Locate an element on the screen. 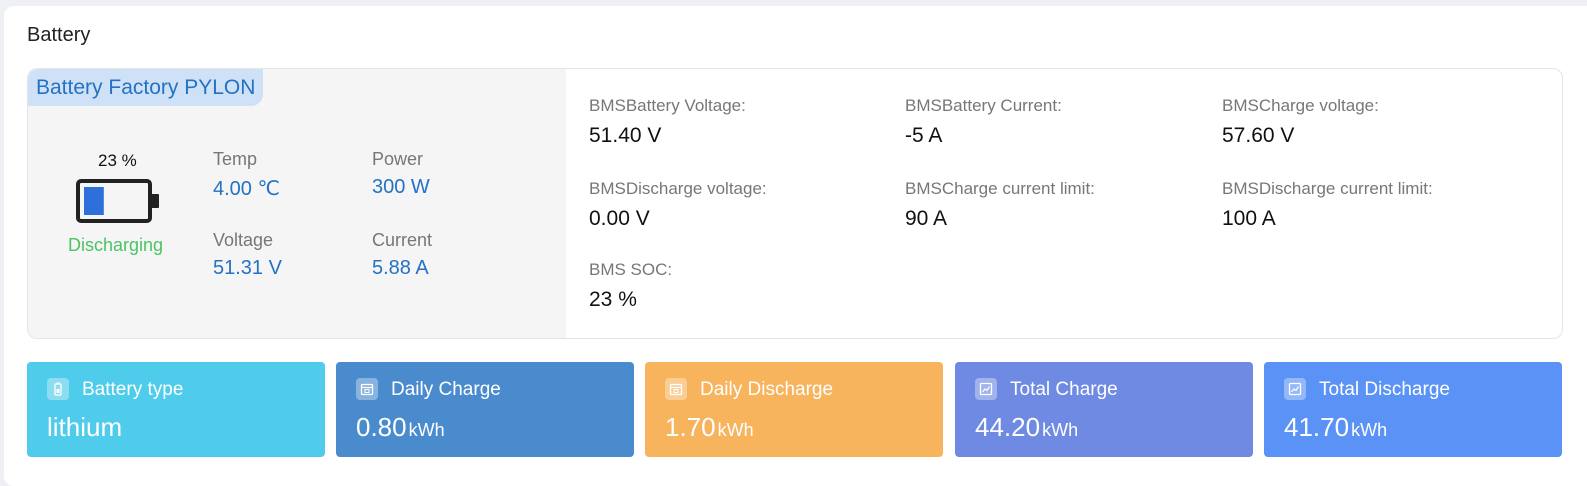 This screenshot has height=486, width=1587. tile-daily-discharge-label: Daily Discharge is located at coordinates (767, 389).